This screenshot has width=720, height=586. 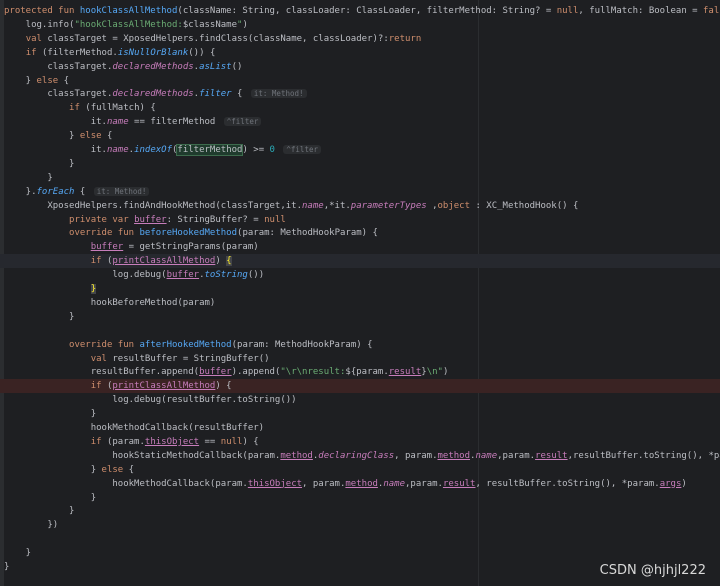 I want to click on code-token: thisObject, so click(x=275, y=483).